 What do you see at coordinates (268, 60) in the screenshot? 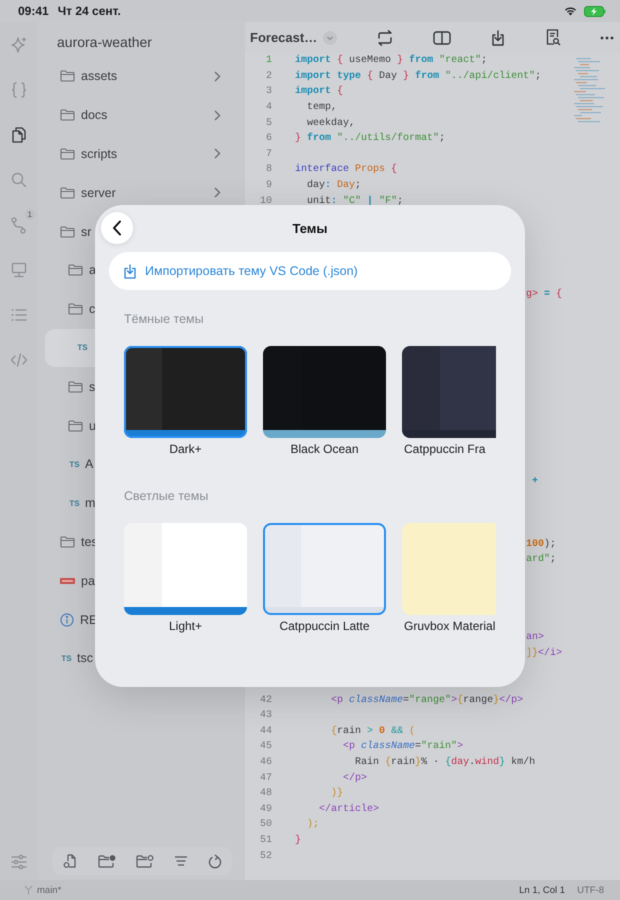
I see `line-number: 1` at bounding box center [268, 60].